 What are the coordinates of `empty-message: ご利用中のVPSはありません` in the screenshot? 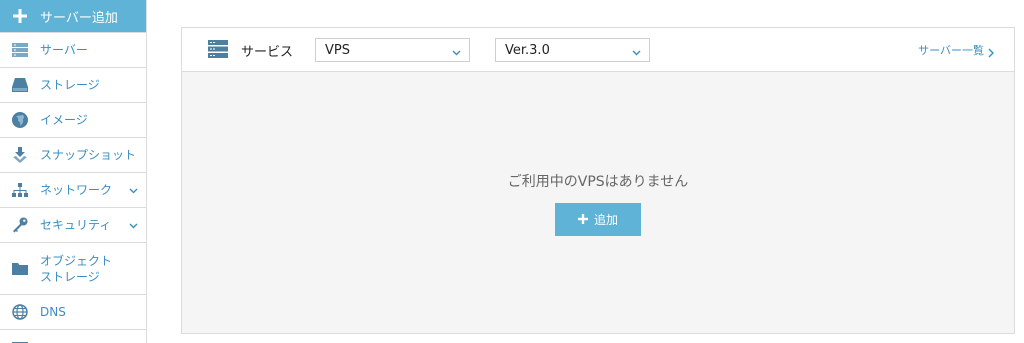 It's located at (598, 182).